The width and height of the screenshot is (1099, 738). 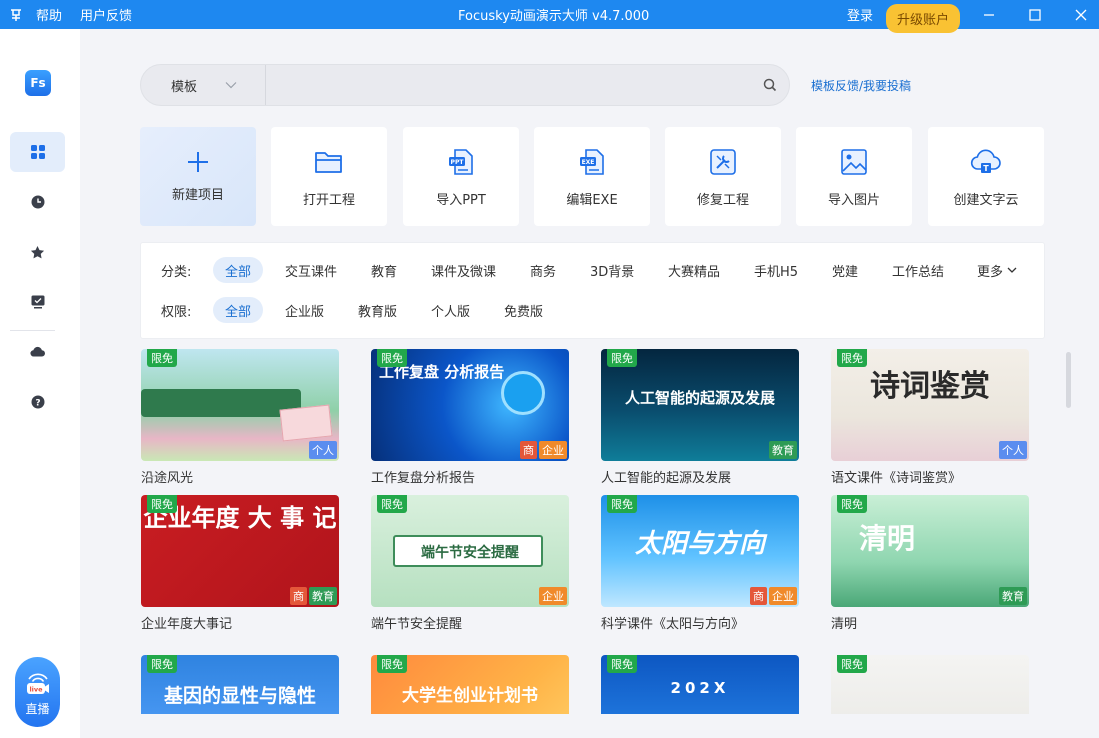 What do you see at coordinates (861, 85) in the screenshot?
I see `template-feedback-link: 模板反馈/我要投稿` at bounding box center [861, 85].